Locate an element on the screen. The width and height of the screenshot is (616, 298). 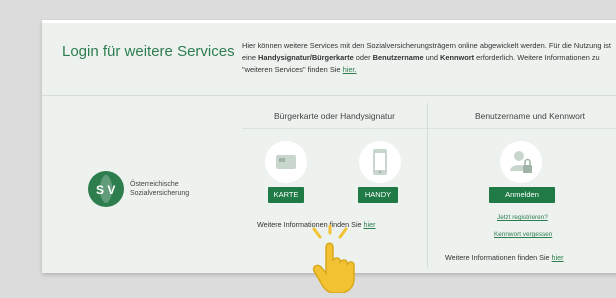
intro-bold-kennwort: Kennwort is located at coordinates (457, 57).